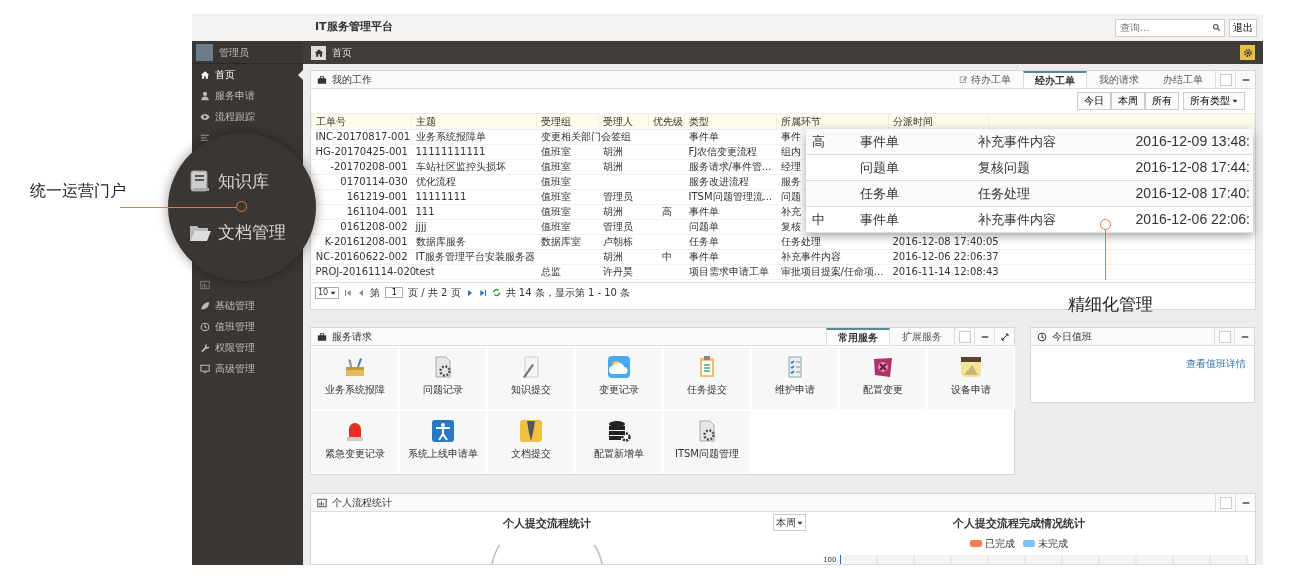 Image resolution: width=1300 pixels, height=586 pixels. I want to click on service-tile: 配置变更, so click(883, 378).